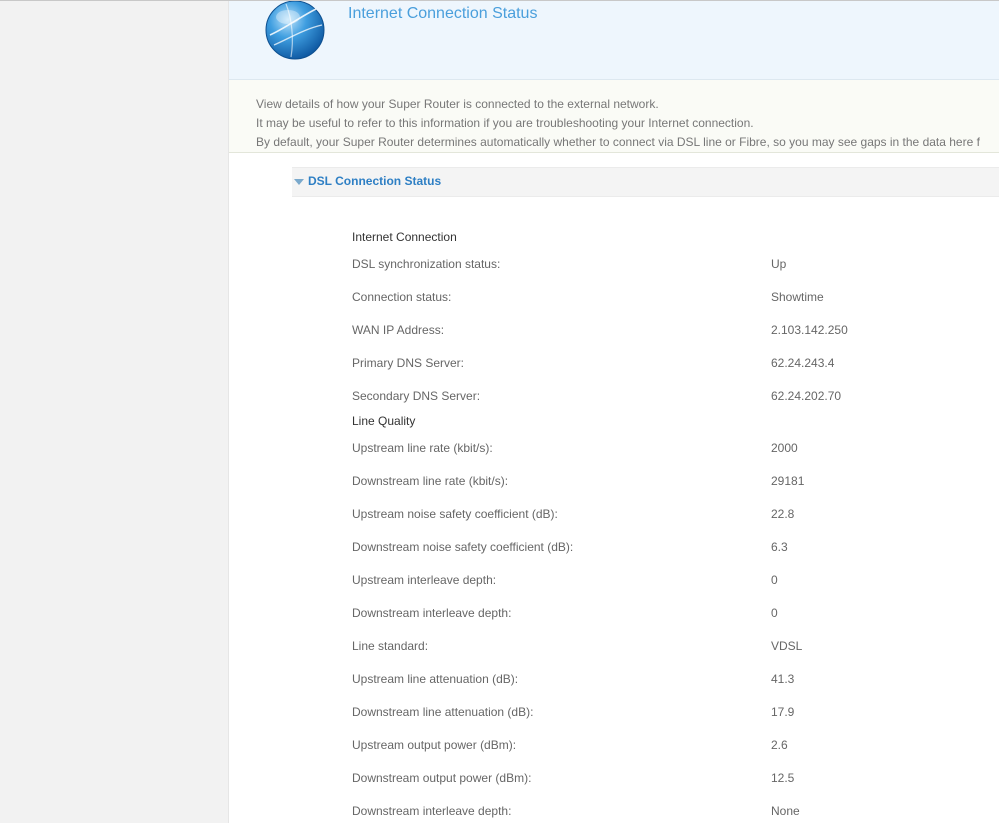 This screenshot has width=999, height=823. Describe the element at coordinates (783, 514) in the screenshot. I see `row-value: 22.8` at that location.